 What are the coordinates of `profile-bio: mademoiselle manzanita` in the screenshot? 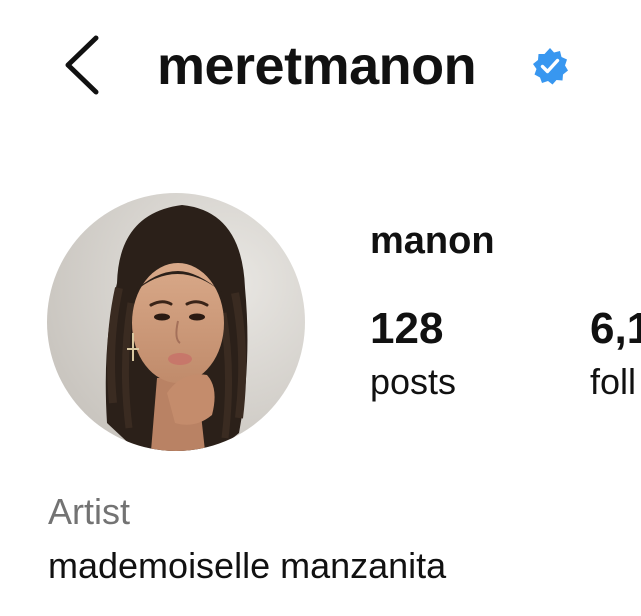 It's located at (247, 565).